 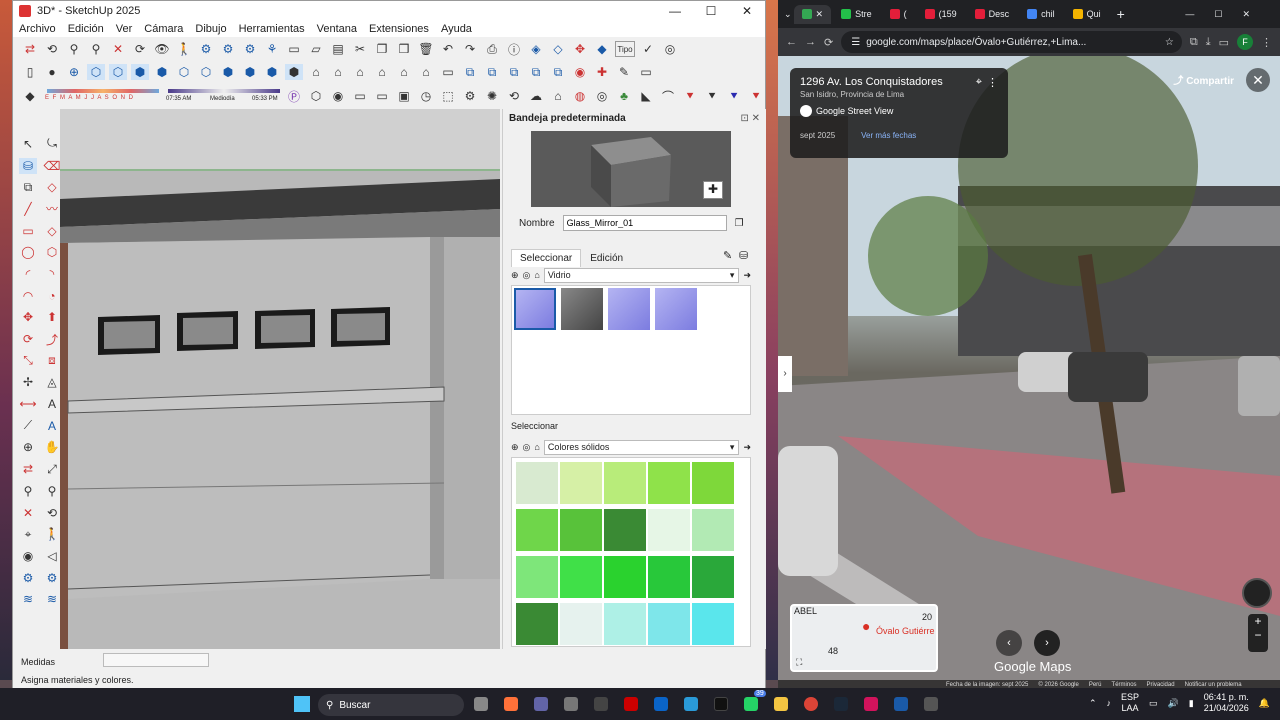 I want to click on app-icon, so click(x=601, y=704).